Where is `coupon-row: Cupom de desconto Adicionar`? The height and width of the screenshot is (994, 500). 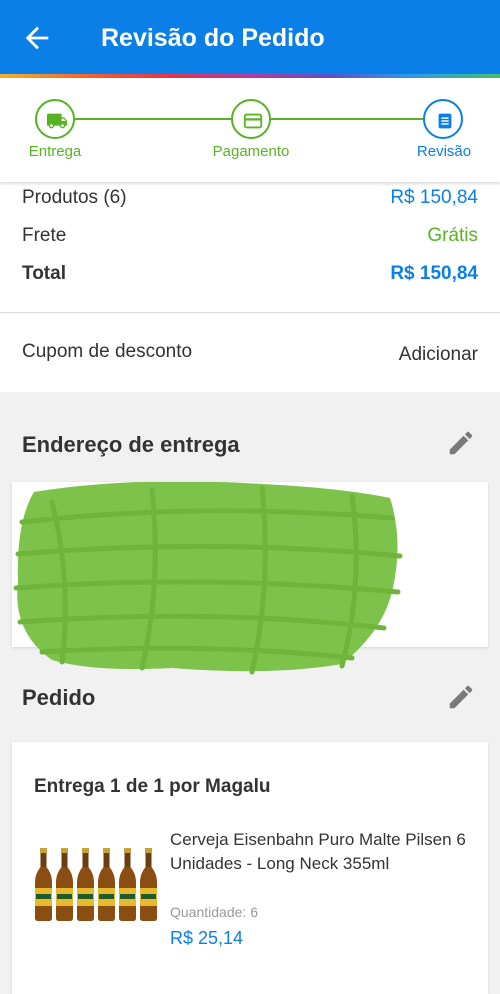 coupon-row: Cupom de desconto Adicionar is located at coordinates (250, 352).